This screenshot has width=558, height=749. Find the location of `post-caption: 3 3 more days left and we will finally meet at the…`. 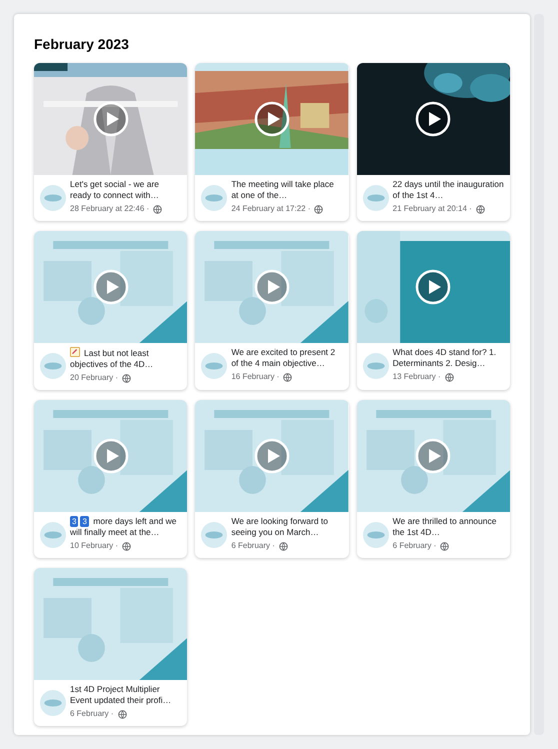

post-caption: 3 3 more days left and we will finally meet at the… is located at coordinates (124, 527).